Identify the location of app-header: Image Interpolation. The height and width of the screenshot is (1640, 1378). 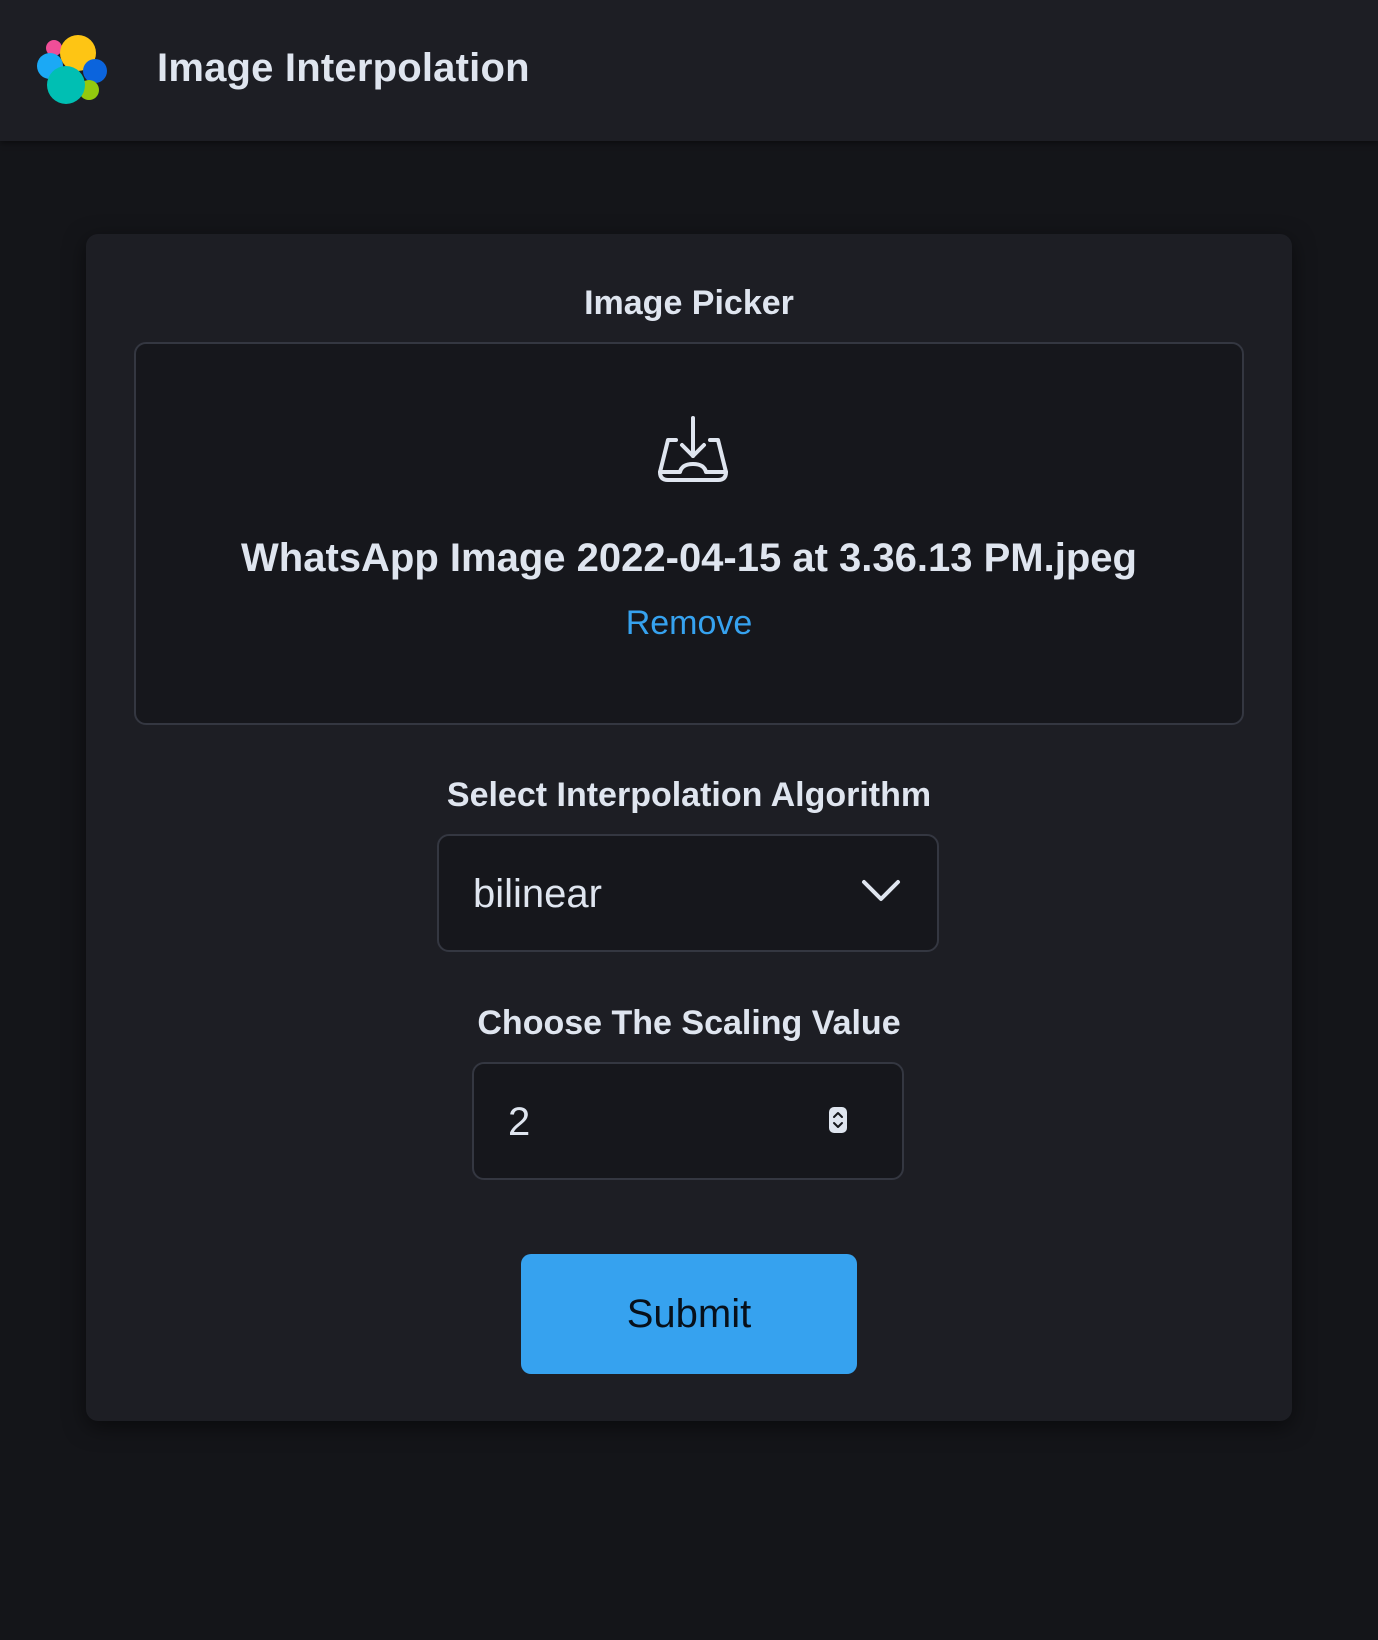
(689, 70).